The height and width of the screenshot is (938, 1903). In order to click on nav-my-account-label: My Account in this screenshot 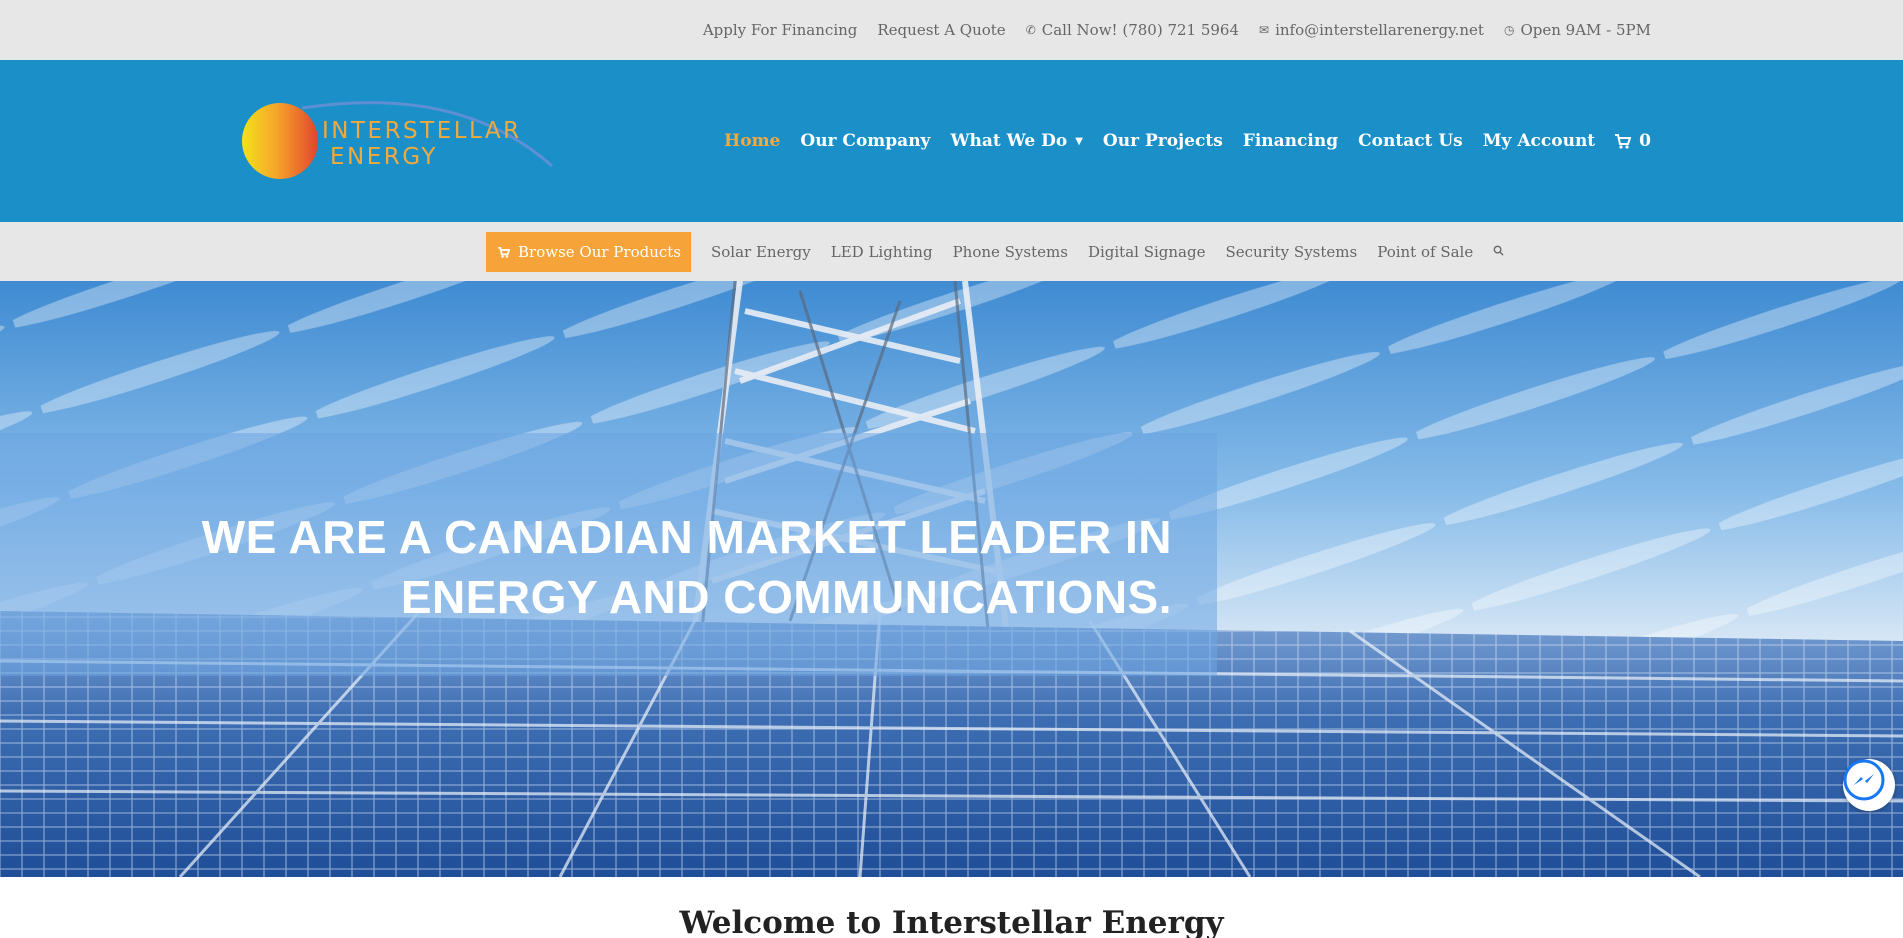, I will do `click(1539, 141)`.